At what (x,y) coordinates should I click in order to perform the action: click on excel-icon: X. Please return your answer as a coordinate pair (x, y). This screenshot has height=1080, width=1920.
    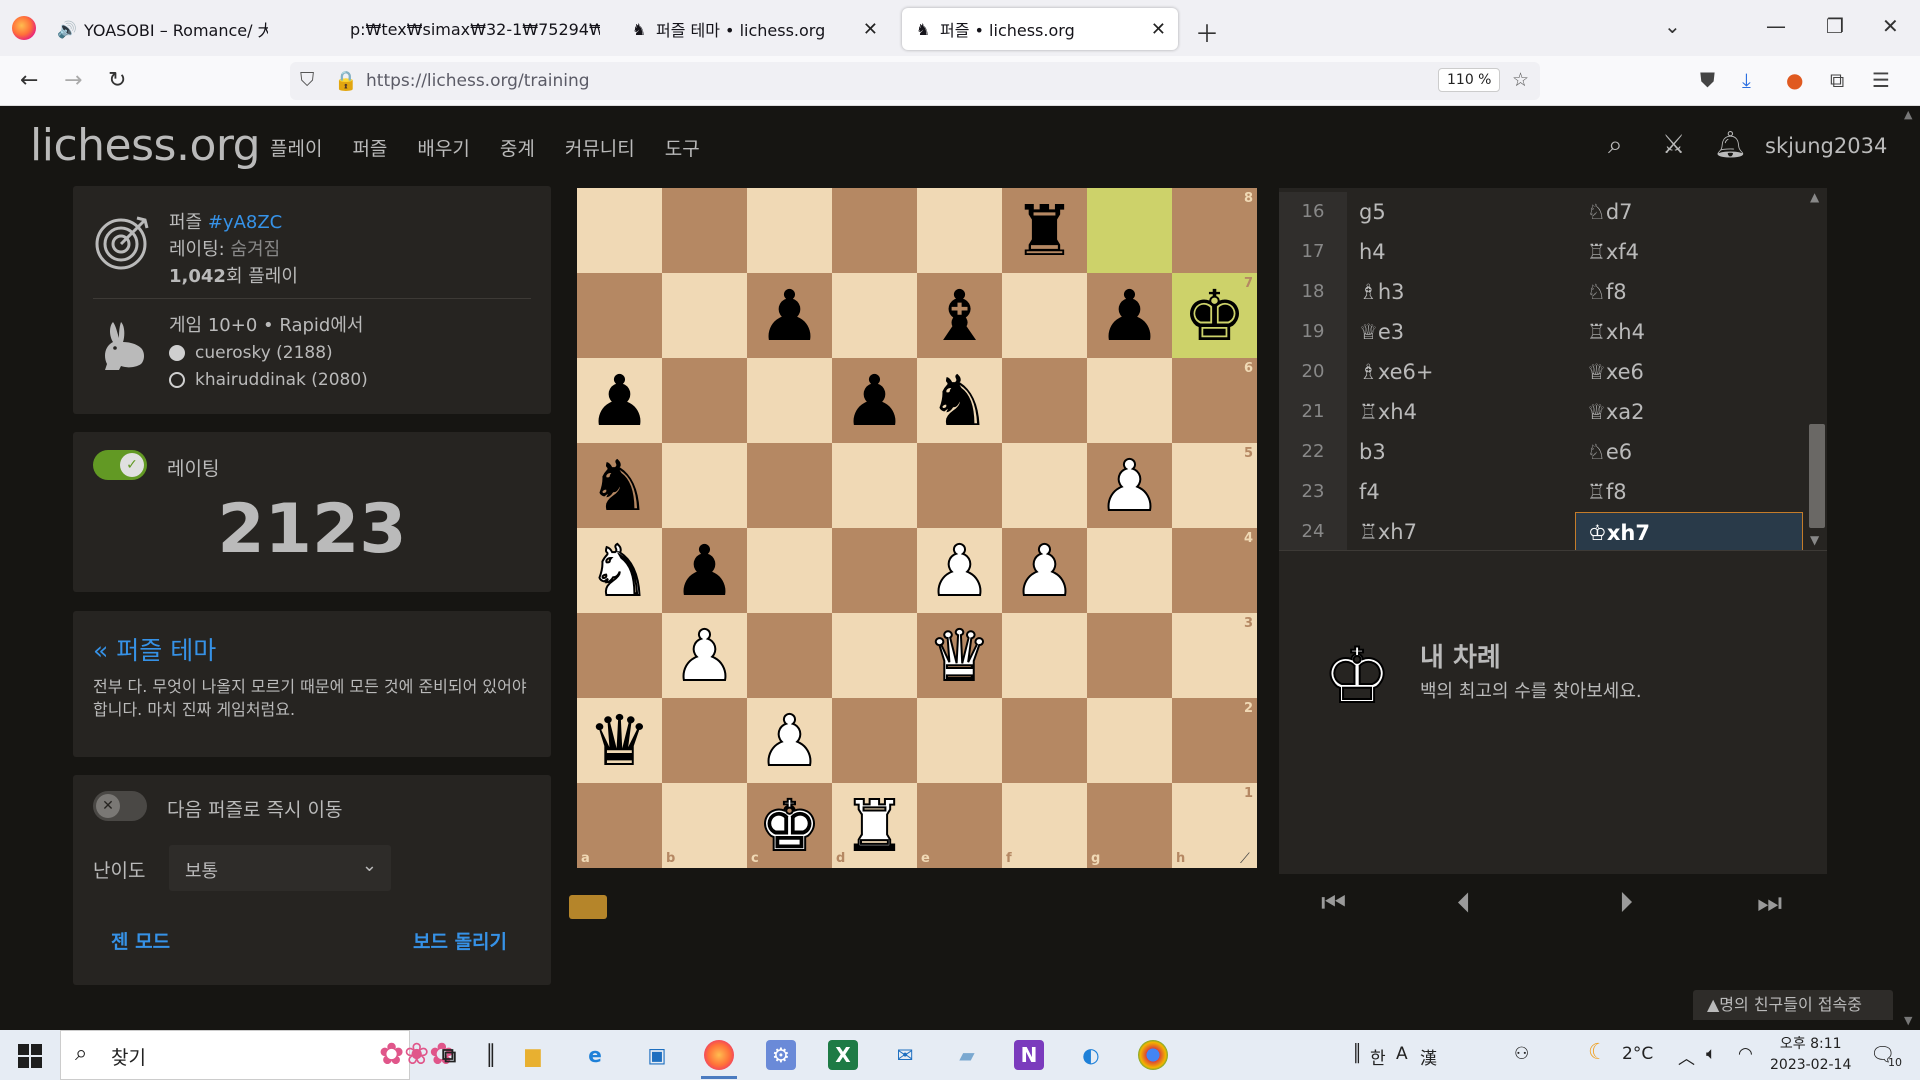
    Looking at the image, I should click on (843, 1055).